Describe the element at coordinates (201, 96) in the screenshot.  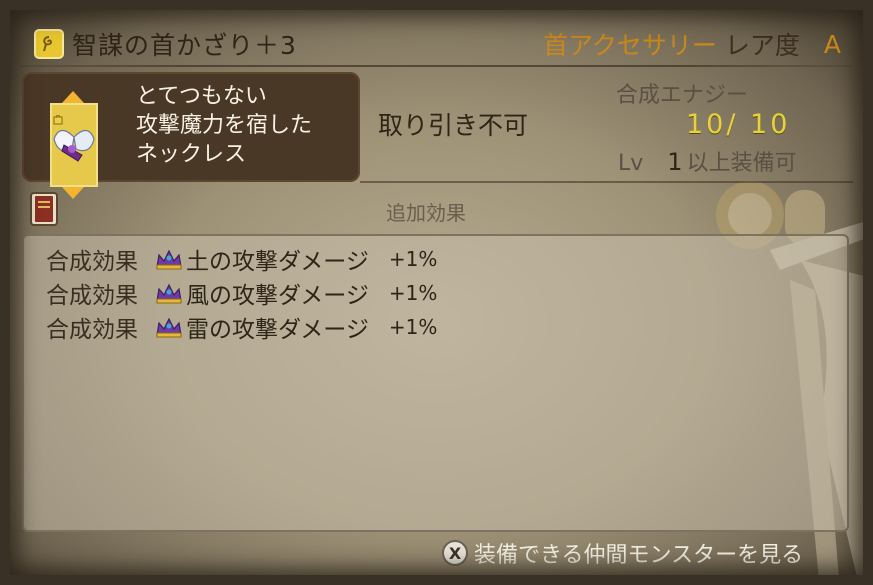
I see `description-line: とてつもない` at that location.